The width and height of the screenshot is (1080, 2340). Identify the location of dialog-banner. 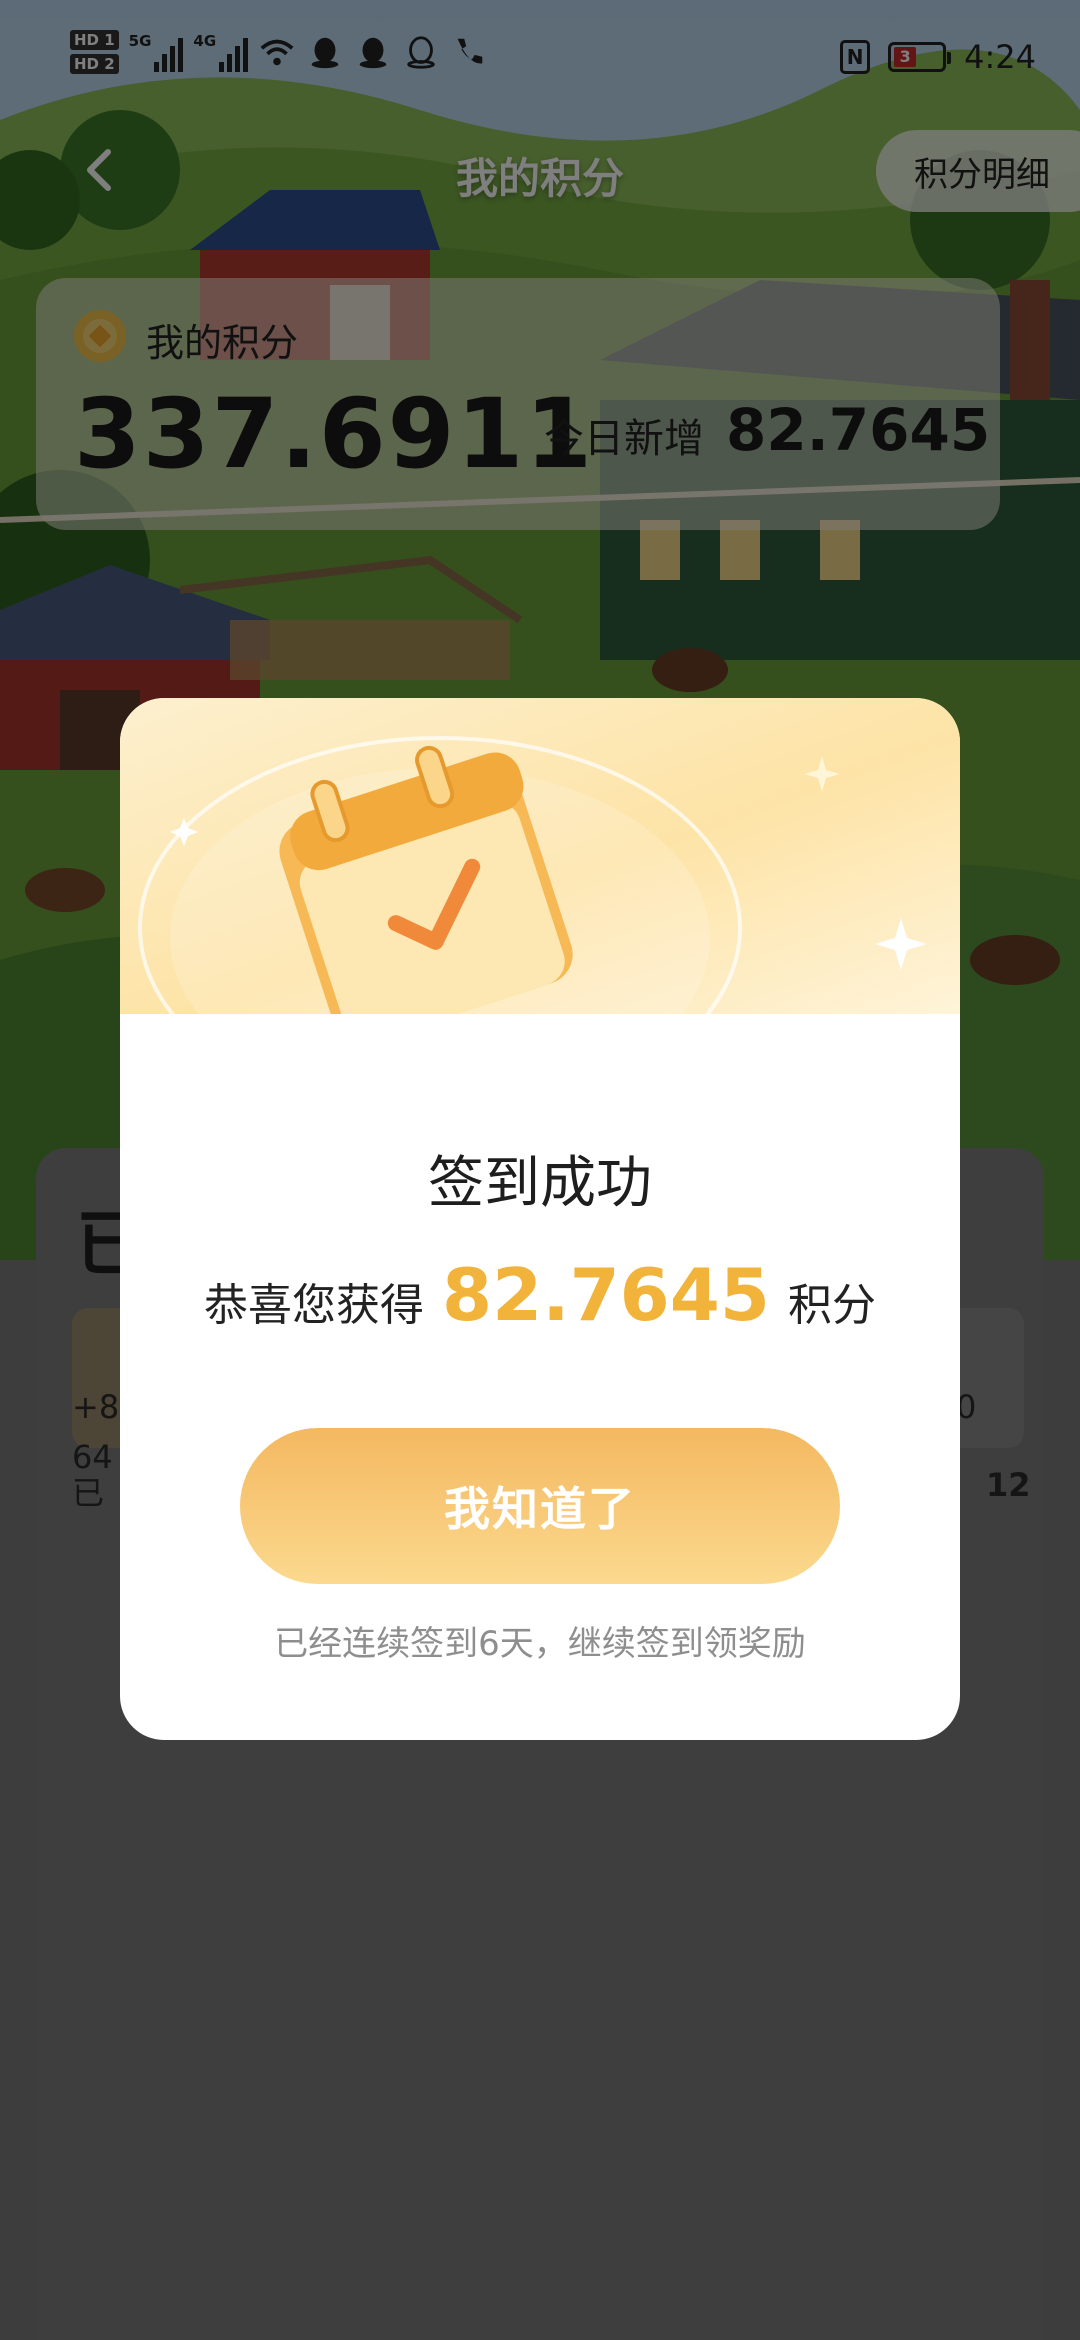
(540, 856).